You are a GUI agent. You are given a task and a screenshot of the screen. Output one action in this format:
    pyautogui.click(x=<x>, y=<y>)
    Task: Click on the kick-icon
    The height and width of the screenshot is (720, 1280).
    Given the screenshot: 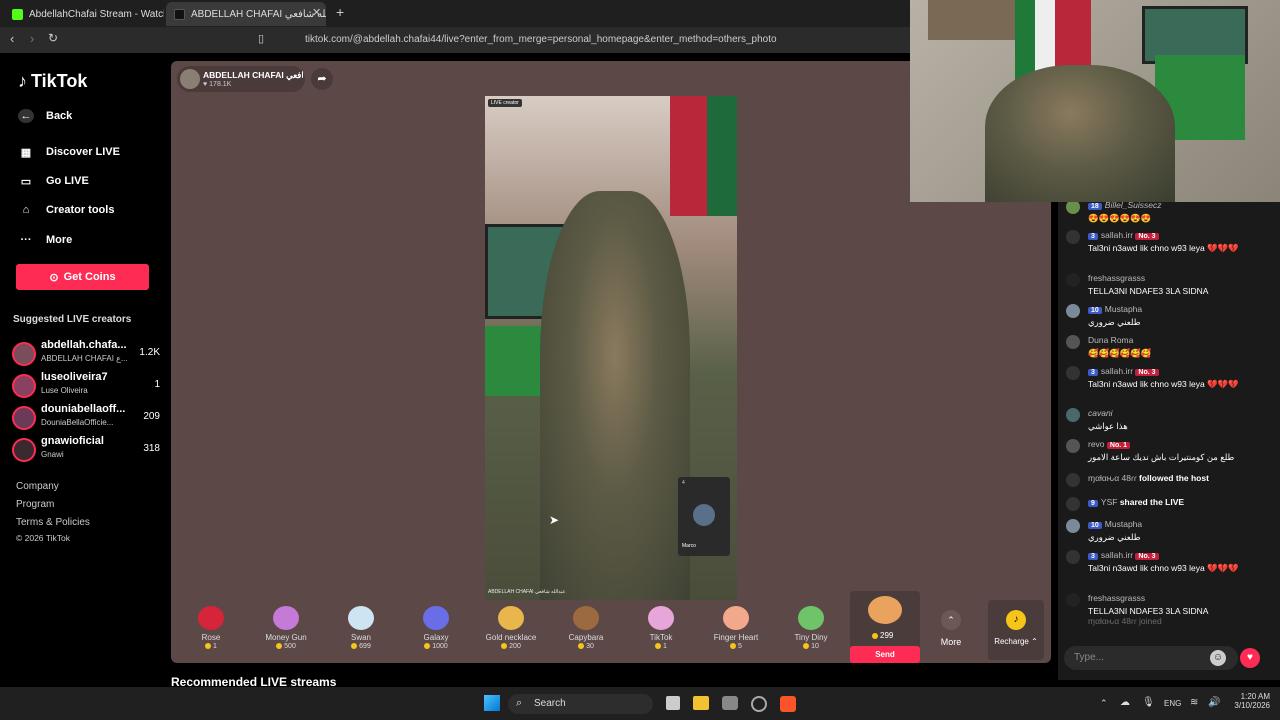 What is the action you would take?
    pyautogui.click(x=17, y=14)
    